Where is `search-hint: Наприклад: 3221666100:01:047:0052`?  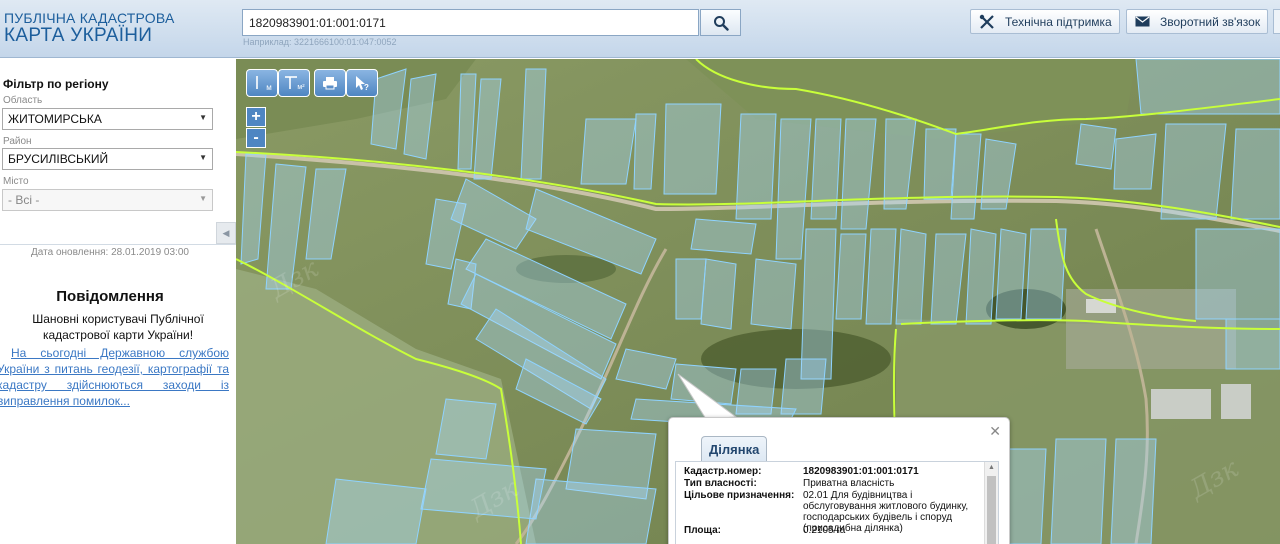
search-hint: Наприклад: 3221666100:01:047:0052 is located at coordinates (320, 42).